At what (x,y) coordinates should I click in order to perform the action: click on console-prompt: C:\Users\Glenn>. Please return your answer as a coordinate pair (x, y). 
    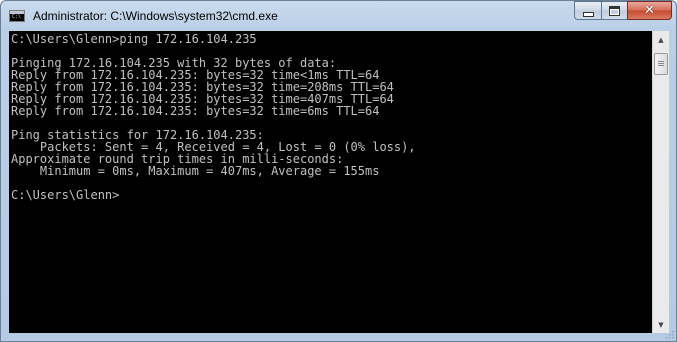
    Looking at the image, I should click on (65, 195).